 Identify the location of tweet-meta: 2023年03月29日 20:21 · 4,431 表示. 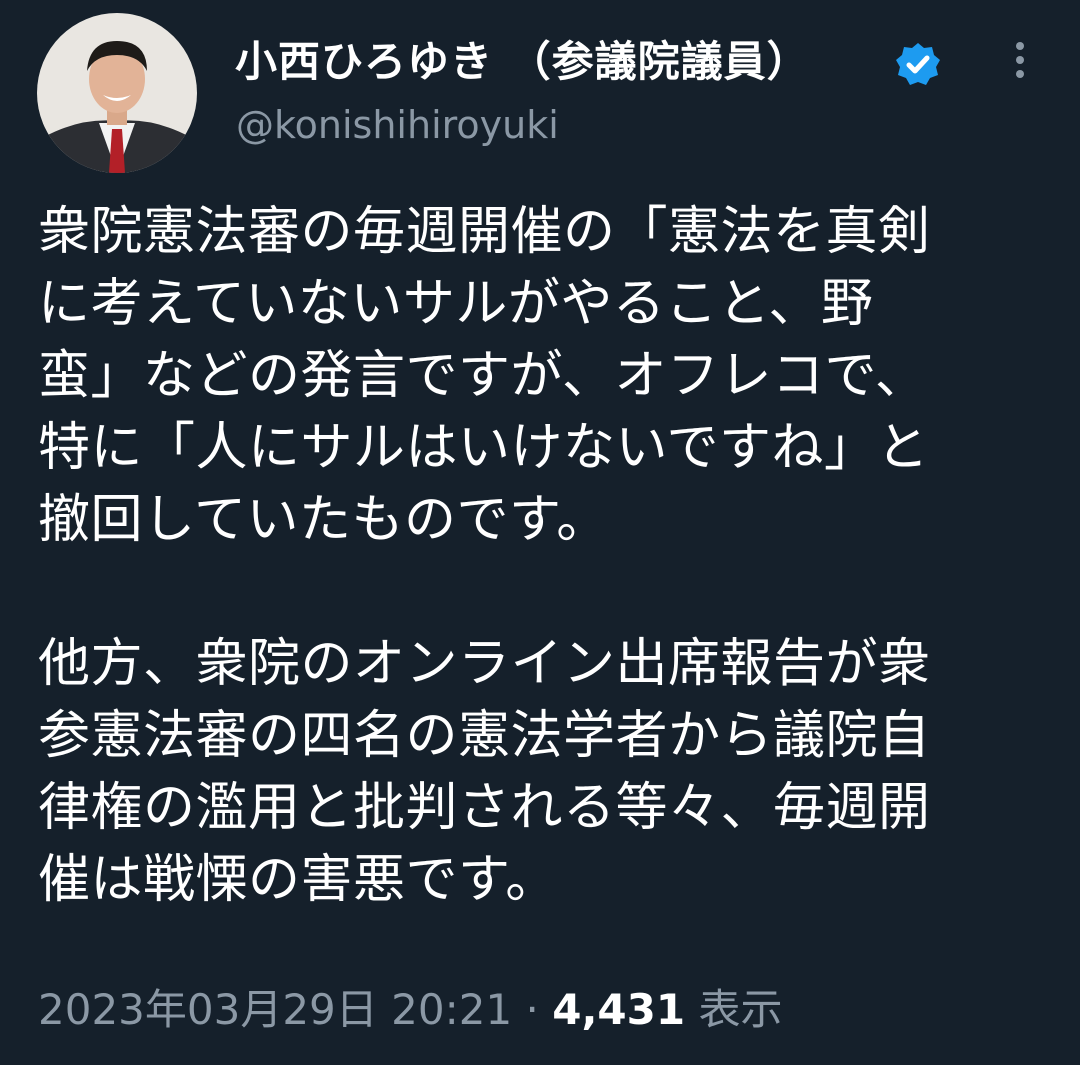
(410, 1010).